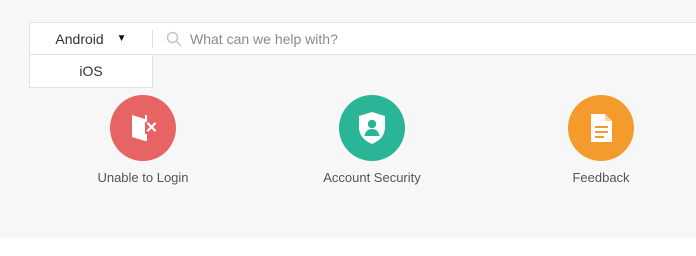  Describe the element at coordinates (174, 39) in the screenshot. I see `search-icon` at that location.